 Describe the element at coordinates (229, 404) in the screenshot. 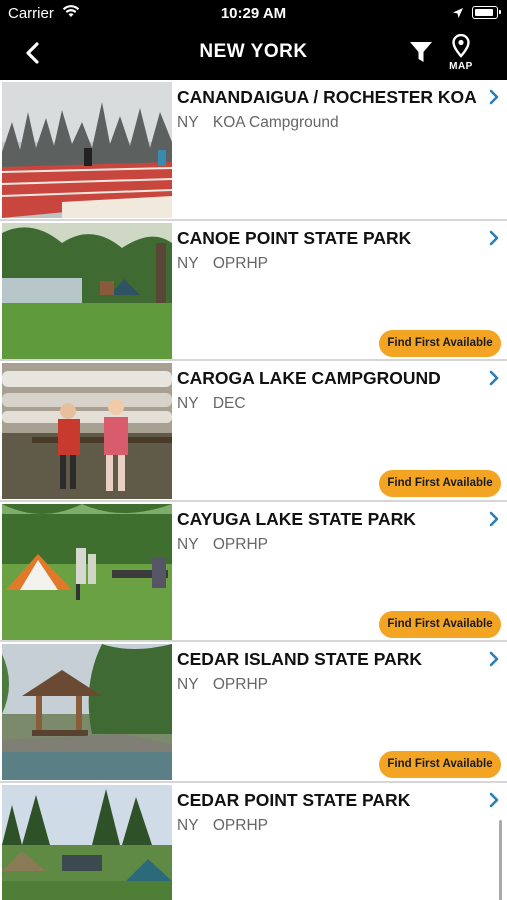

I see `campground-agency: DEC` at that location.